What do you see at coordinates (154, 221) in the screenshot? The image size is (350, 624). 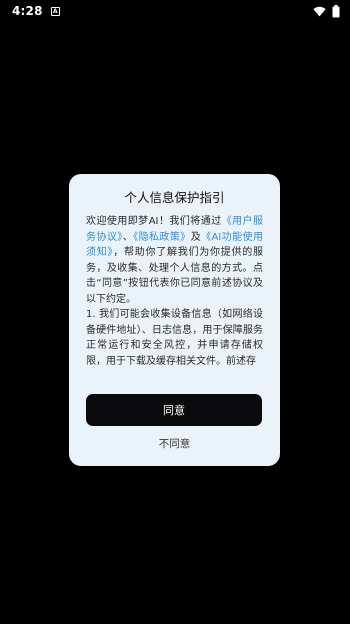 I see `intro-prefix: 欢迎使用即梦AI！我们将通过` at bounding box center [154, 221].